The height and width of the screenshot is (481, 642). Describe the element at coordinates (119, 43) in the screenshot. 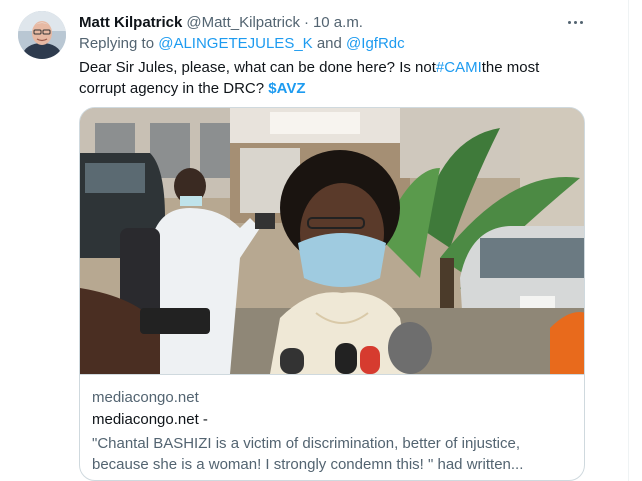

I see `replying-prefix: Replying to` at that location.